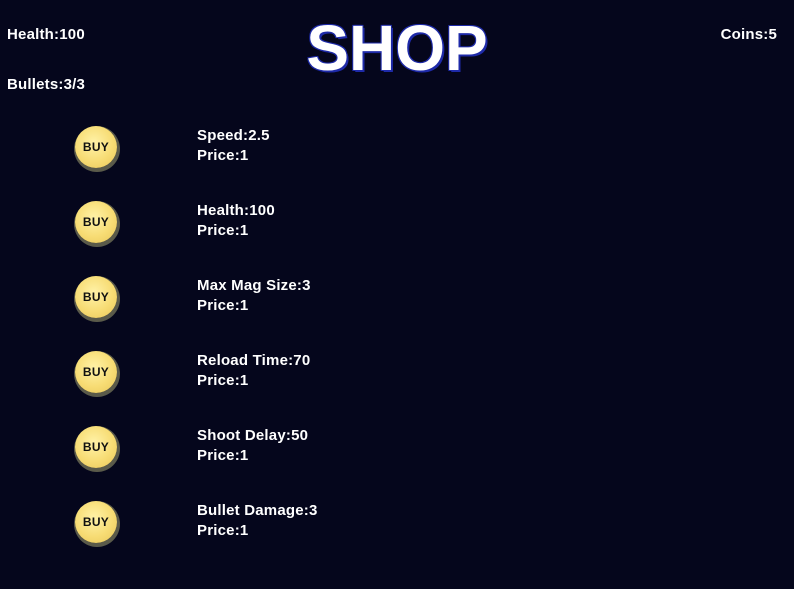  I want to click on buy-max-mag-size-button: BUY, so click(96, 297).